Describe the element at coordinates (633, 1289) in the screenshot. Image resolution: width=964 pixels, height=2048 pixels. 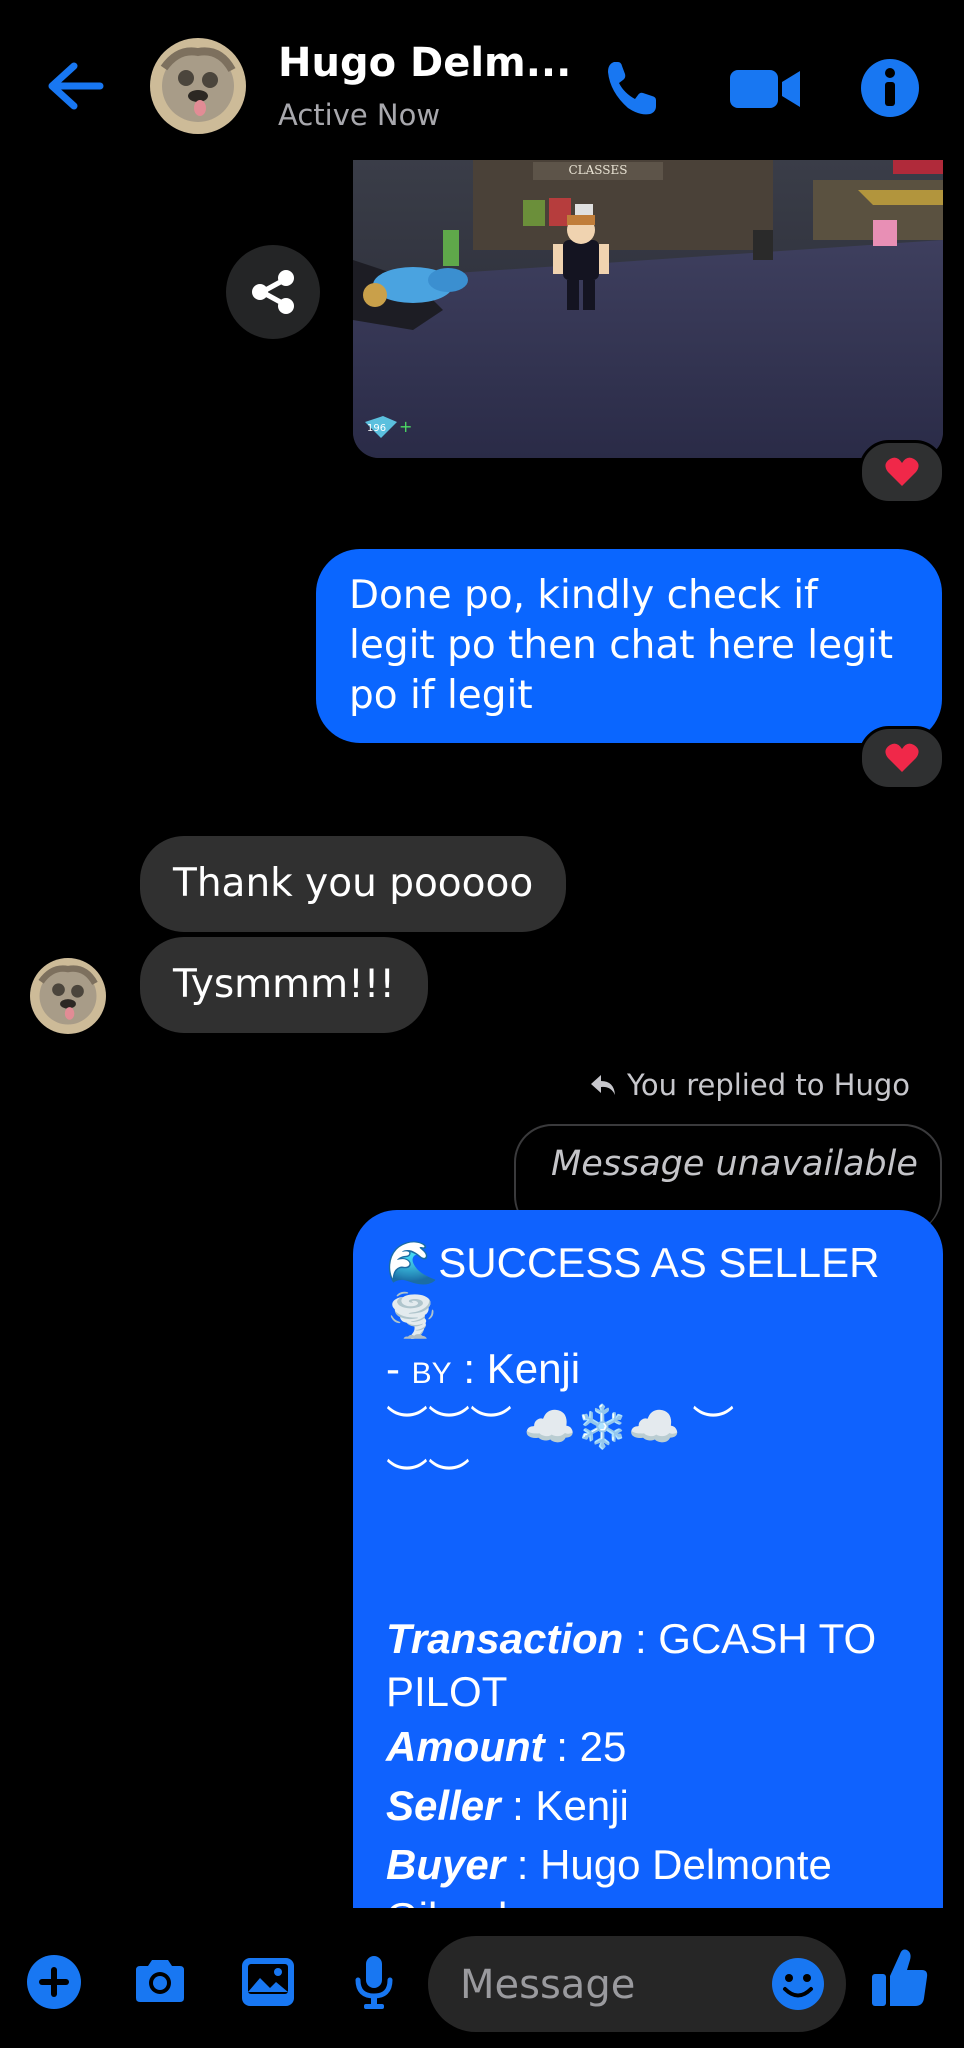
I see `receipt-title: 🌊SUCCESS AS SELLER🌪️` at that location.